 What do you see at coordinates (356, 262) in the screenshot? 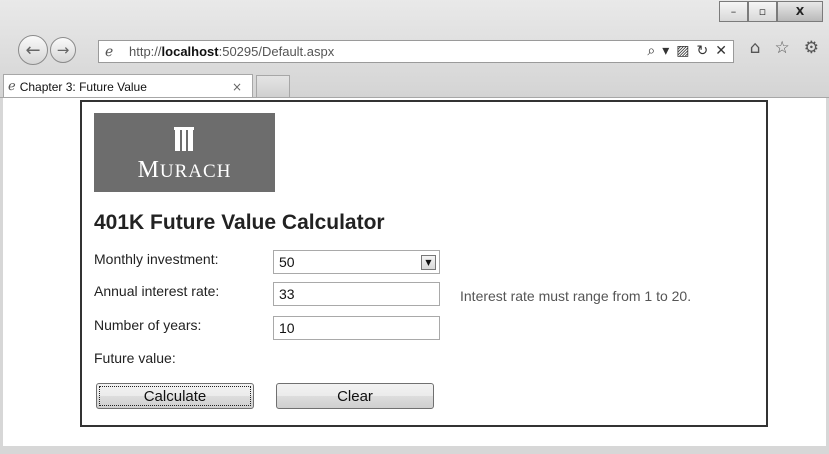
I see `monthly-investment-select: 50 ▼` at bounding box center [356, 262].